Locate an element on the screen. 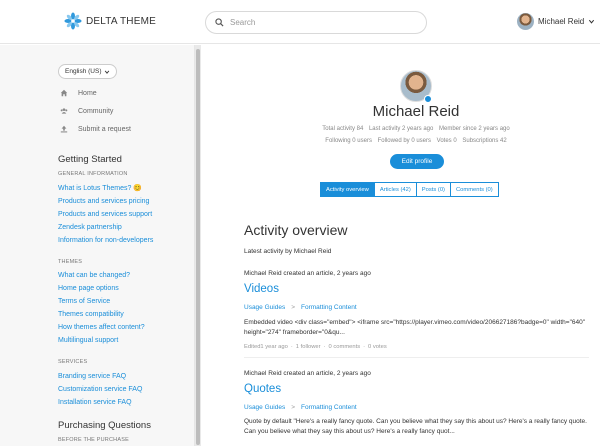  tab-comments: Comments (0) is located at coordinates (474, 189).